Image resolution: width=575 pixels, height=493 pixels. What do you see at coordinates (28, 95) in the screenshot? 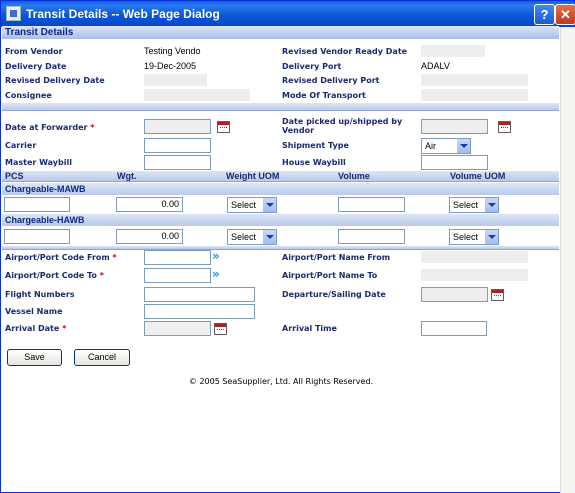
I see `consignee-label: Consignee` at bounding box center [28, 95].